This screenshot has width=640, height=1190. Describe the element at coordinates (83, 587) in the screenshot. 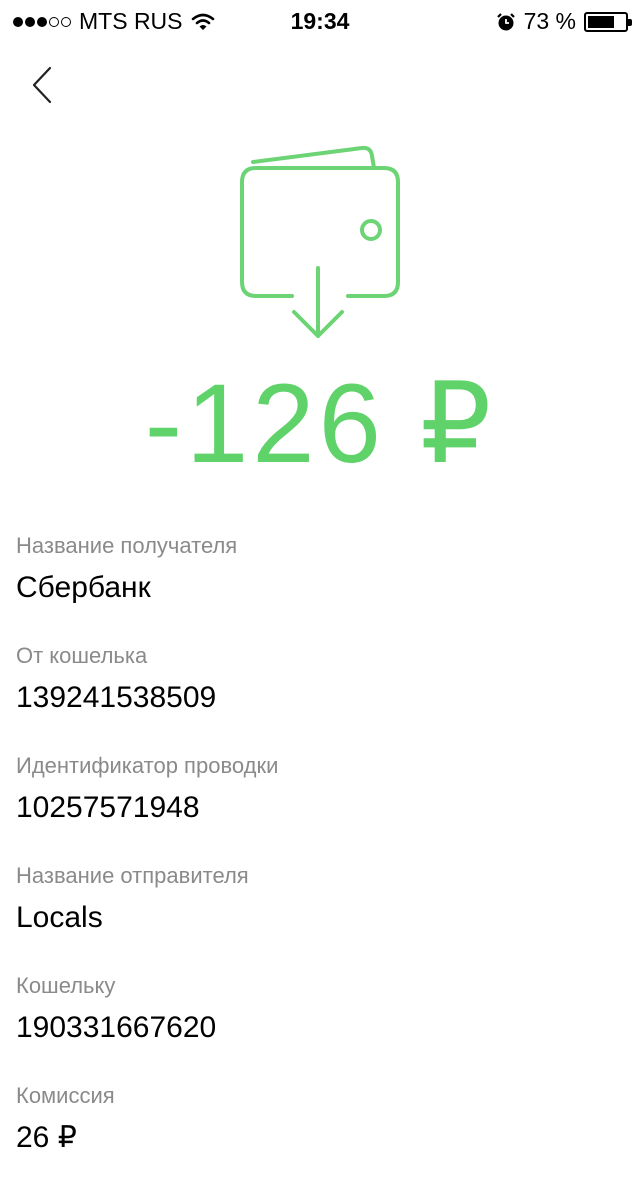

I see `field-value: Сбербанк` at that location.